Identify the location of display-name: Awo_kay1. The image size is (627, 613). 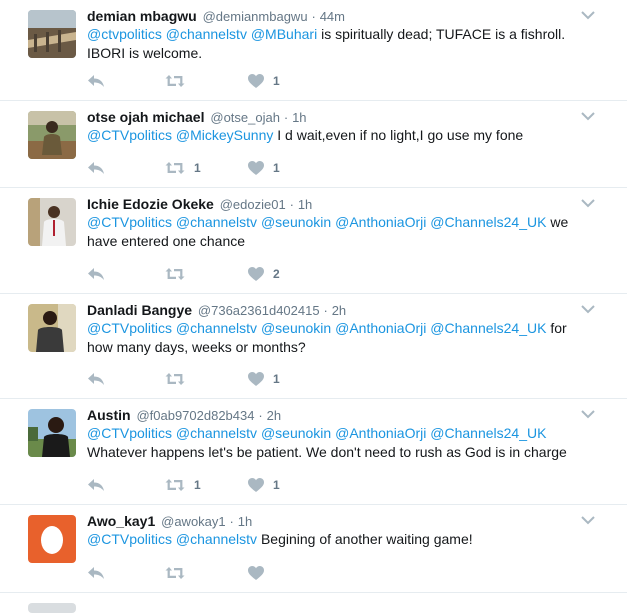
(121, 521).